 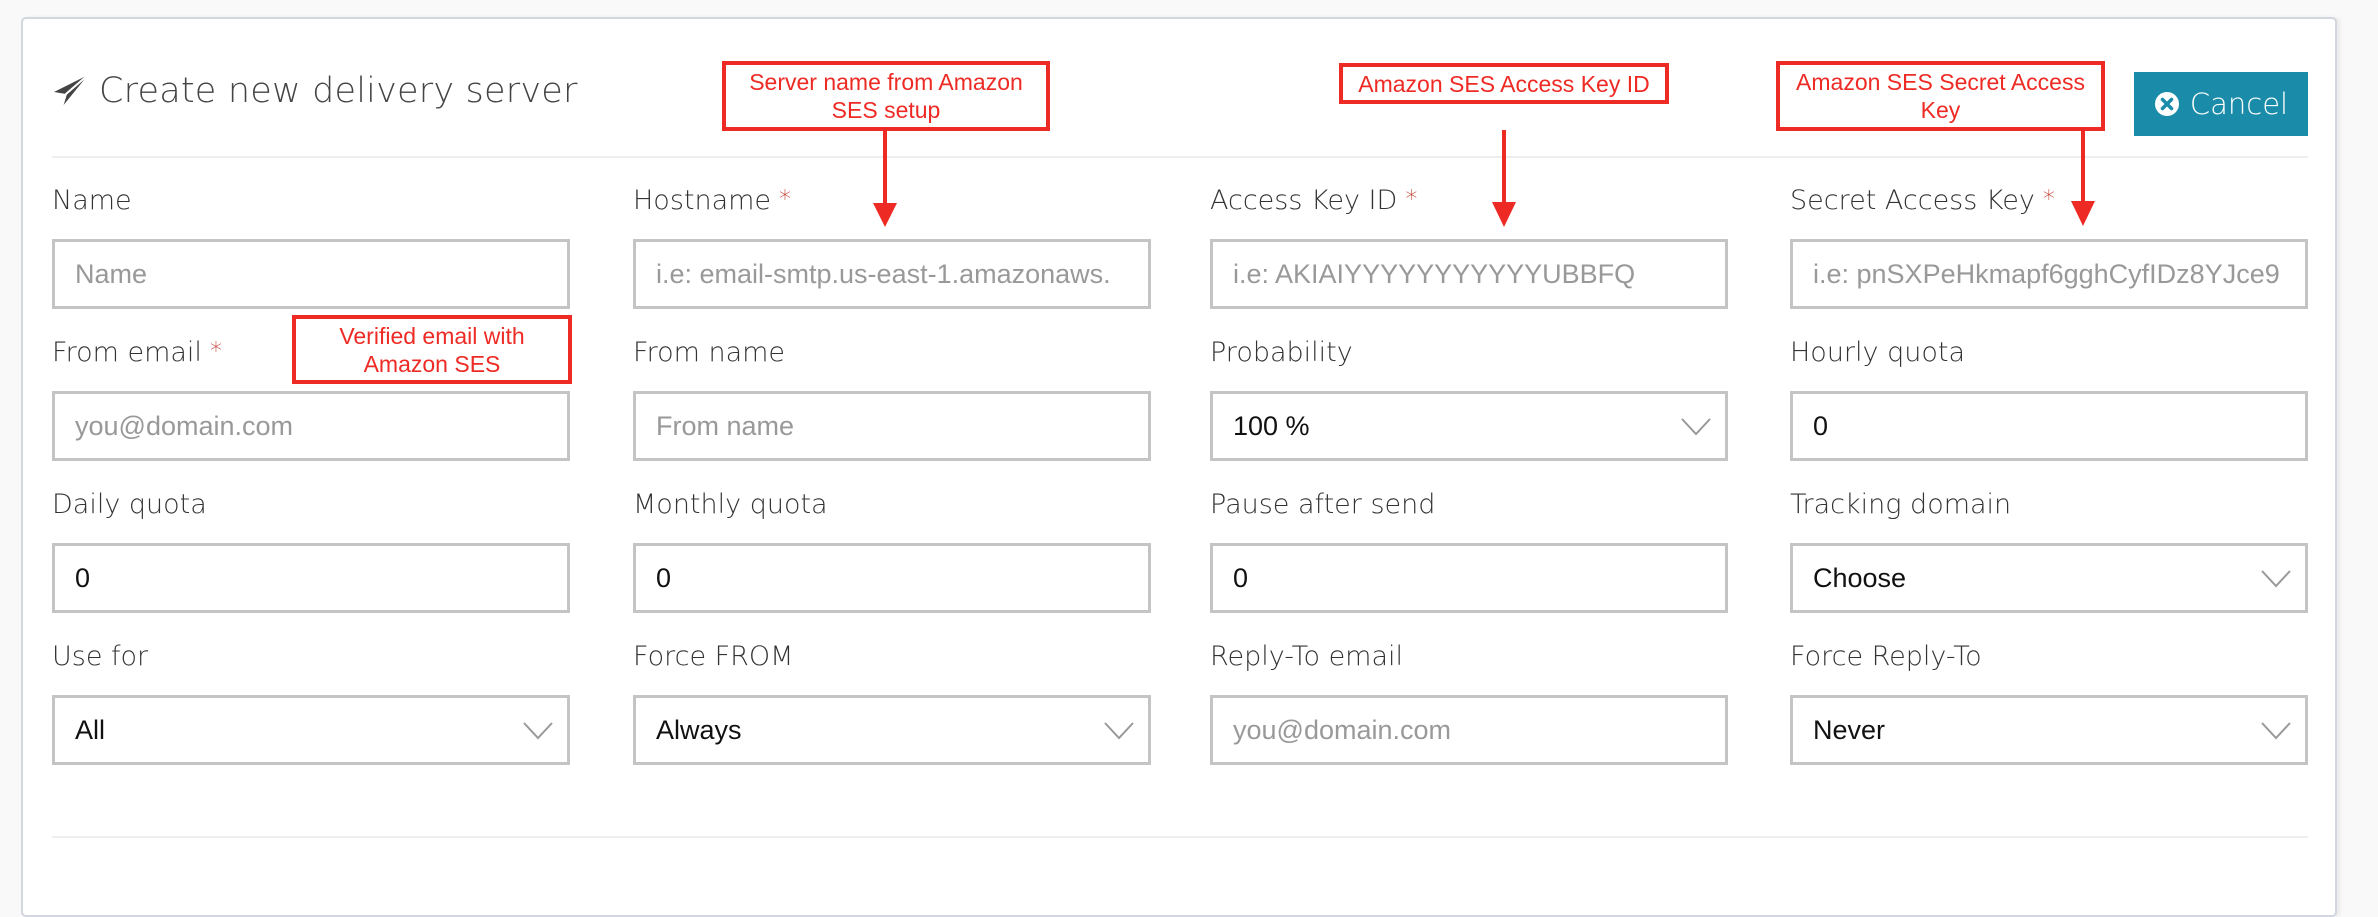 I want to click on force-reply-to-select: Never, so click(x=2049, y=730).